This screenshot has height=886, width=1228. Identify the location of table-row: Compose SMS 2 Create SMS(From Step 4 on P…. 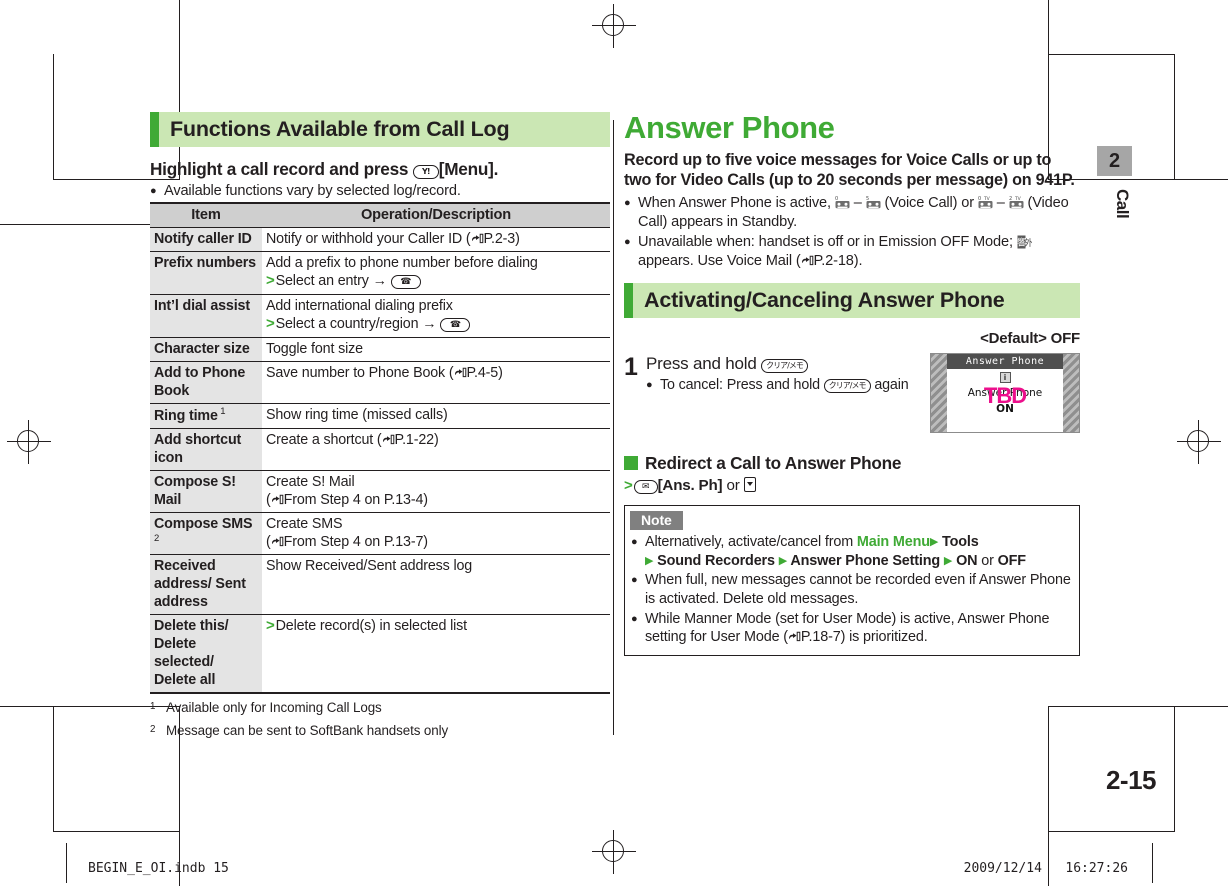
(380, 534).